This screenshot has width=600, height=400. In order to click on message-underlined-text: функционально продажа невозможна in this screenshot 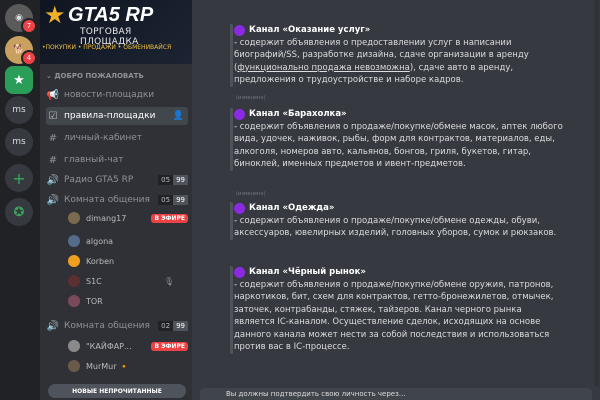, I will do `click(323, 67)`.